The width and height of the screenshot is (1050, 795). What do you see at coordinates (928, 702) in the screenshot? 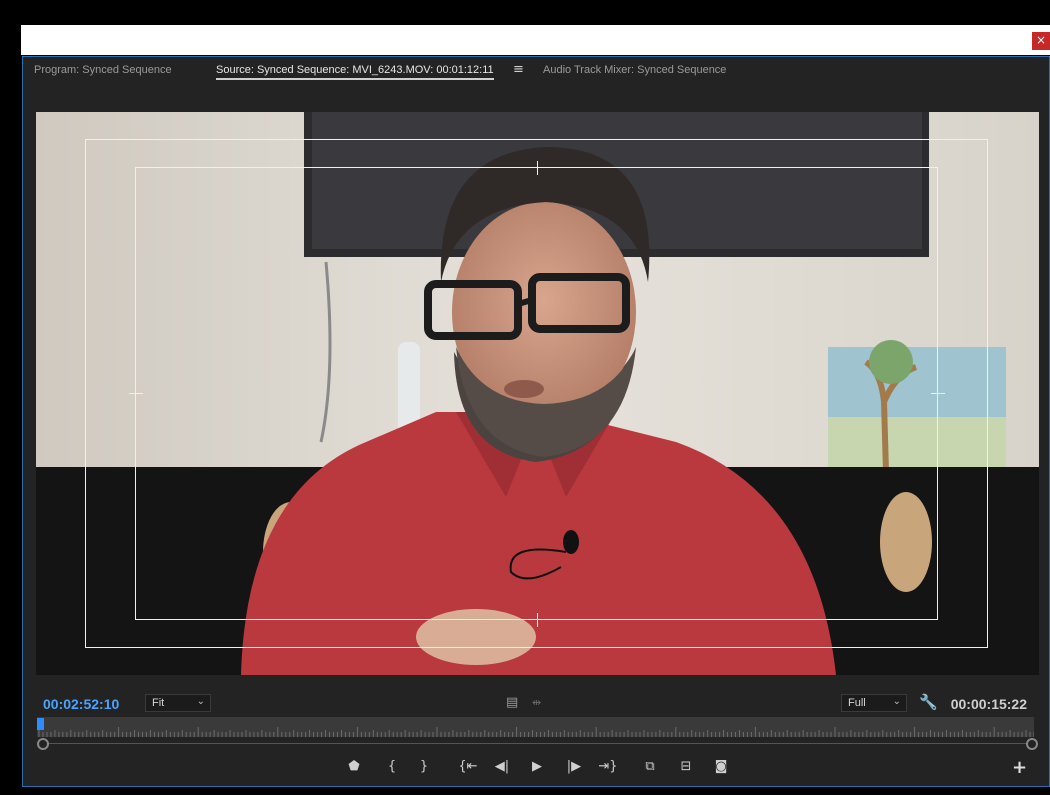
I see `wrench-icon: 🔧` at bounding box center [928, 702].